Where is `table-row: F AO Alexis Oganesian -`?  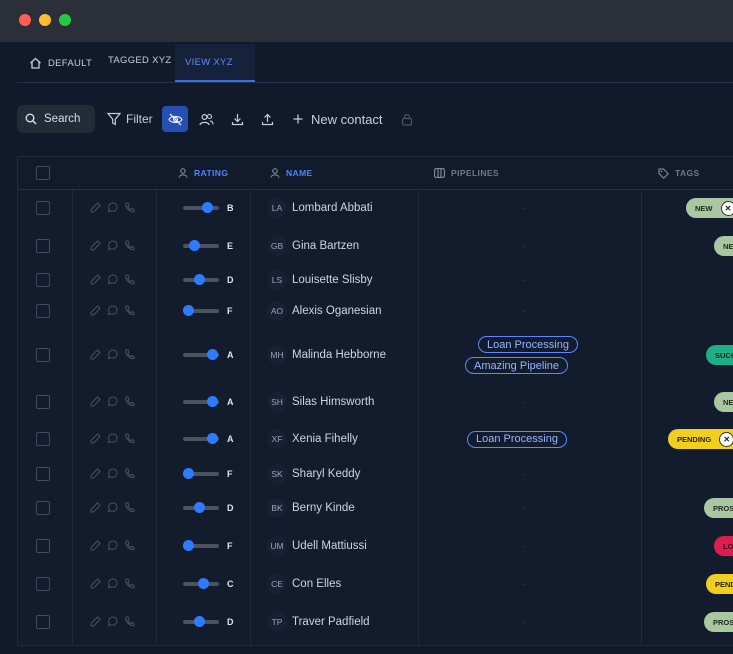 table-row: F AO Alexis Oganesian - is located at coordinates (375, 311).